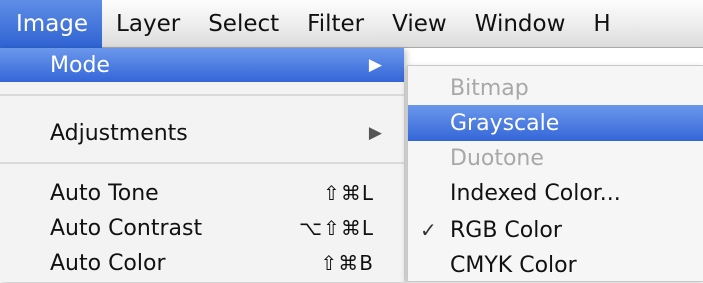  What do you see at coordinates (243, 24) in the screenshot?
I see `menu-select: Select` at bounding box center [243, 24].